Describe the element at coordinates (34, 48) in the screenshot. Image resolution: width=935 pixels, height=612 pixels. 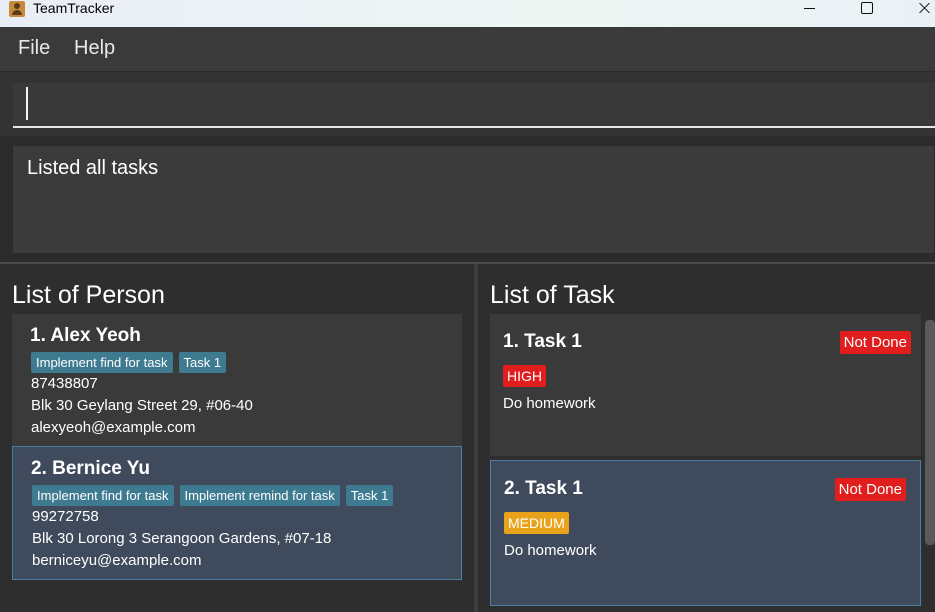
I see `menu-file: File` at that location.